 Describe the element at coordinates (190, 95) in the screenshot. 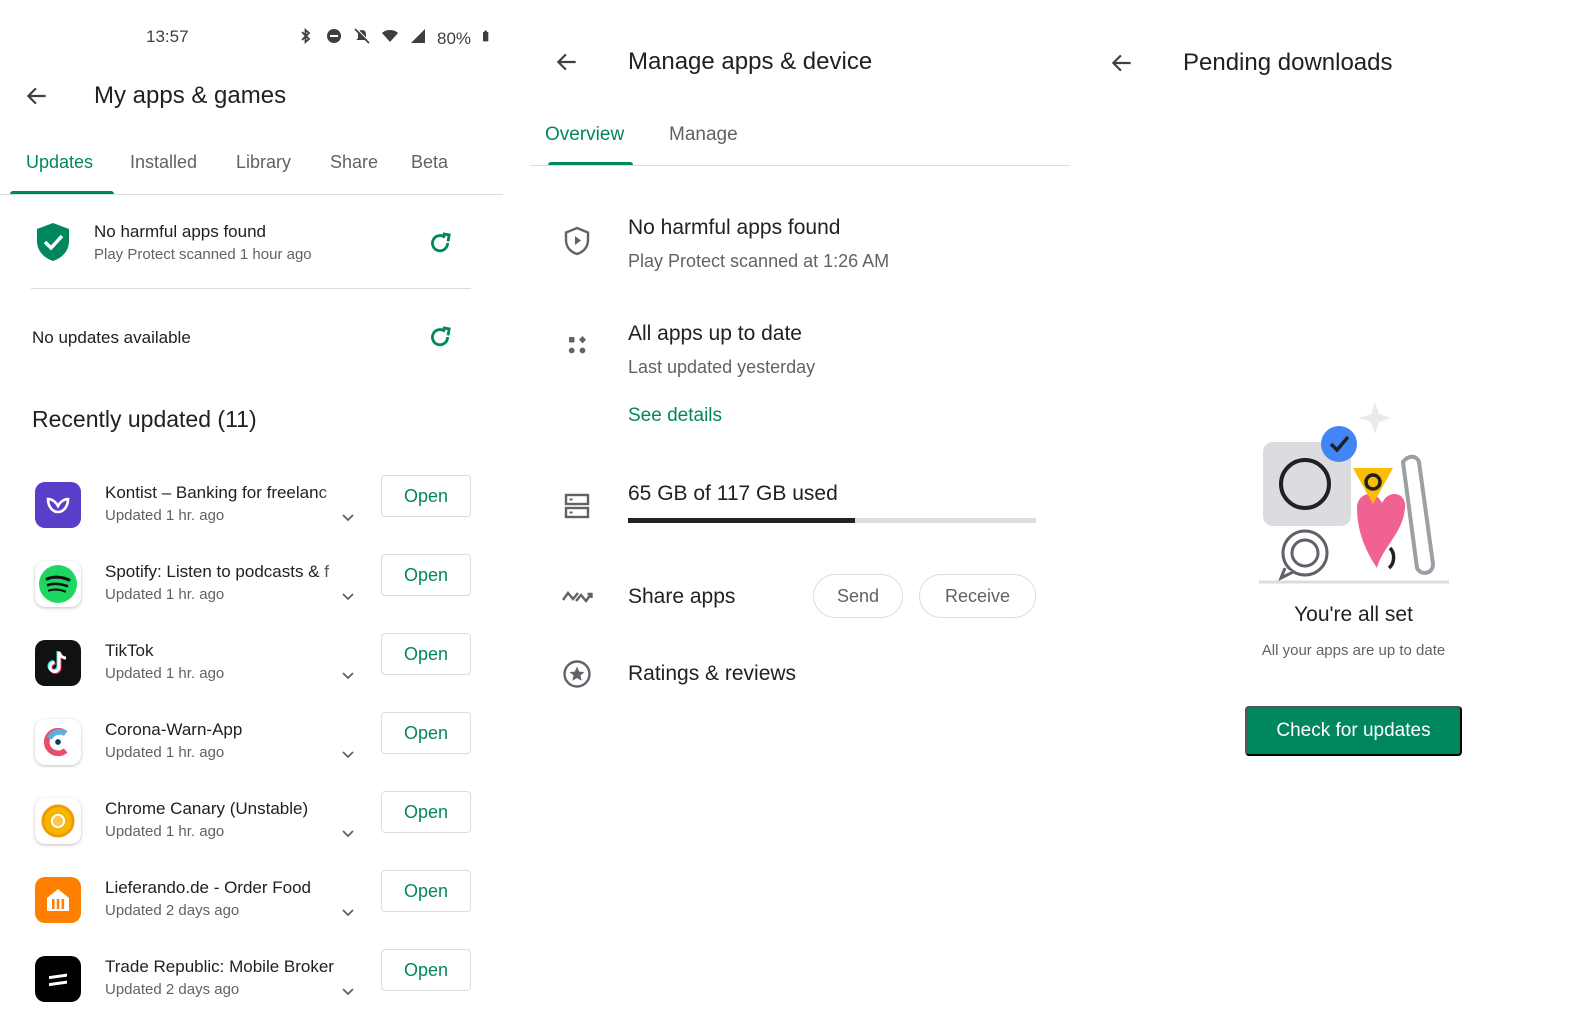

I see `page-title: My apps & games` at that location.